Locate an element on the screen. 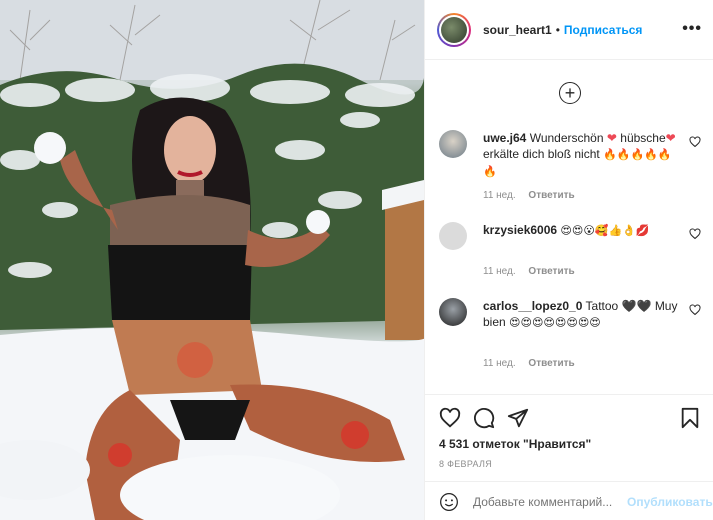 The height and width of the screenshot is (520, 713). comment-text: krzysiek6006 😍😍😮🥰👍👌💋 is located at coordinates (581, 230).